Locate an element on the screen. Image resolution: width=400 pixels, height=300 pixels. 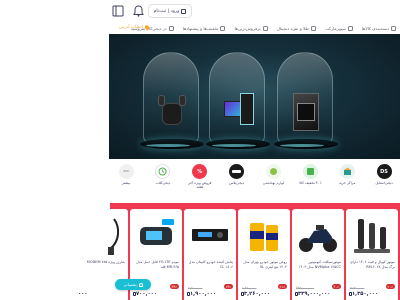
menu-icon is located at coordinates (118, 11).